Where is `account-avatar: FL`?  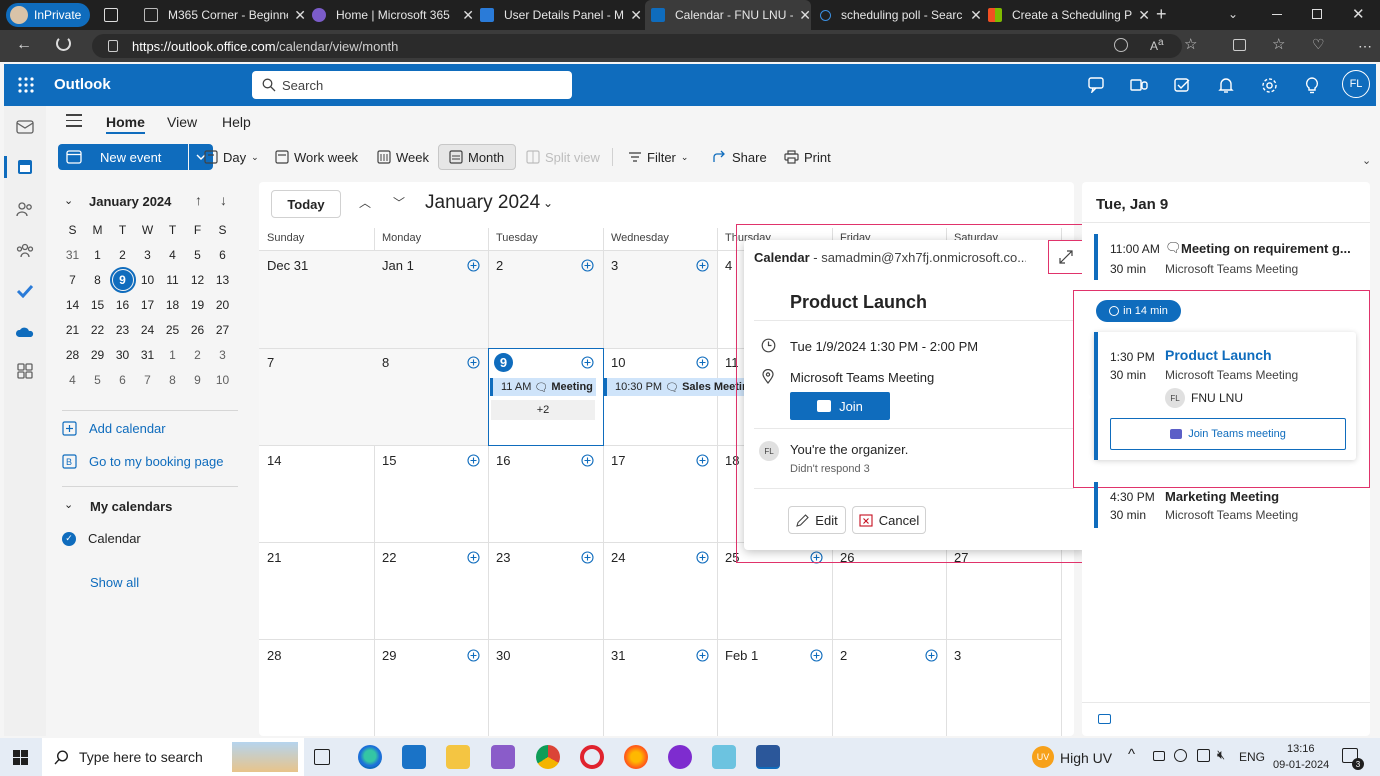
account-avatar: FL is located at coordinates (1356, 84).